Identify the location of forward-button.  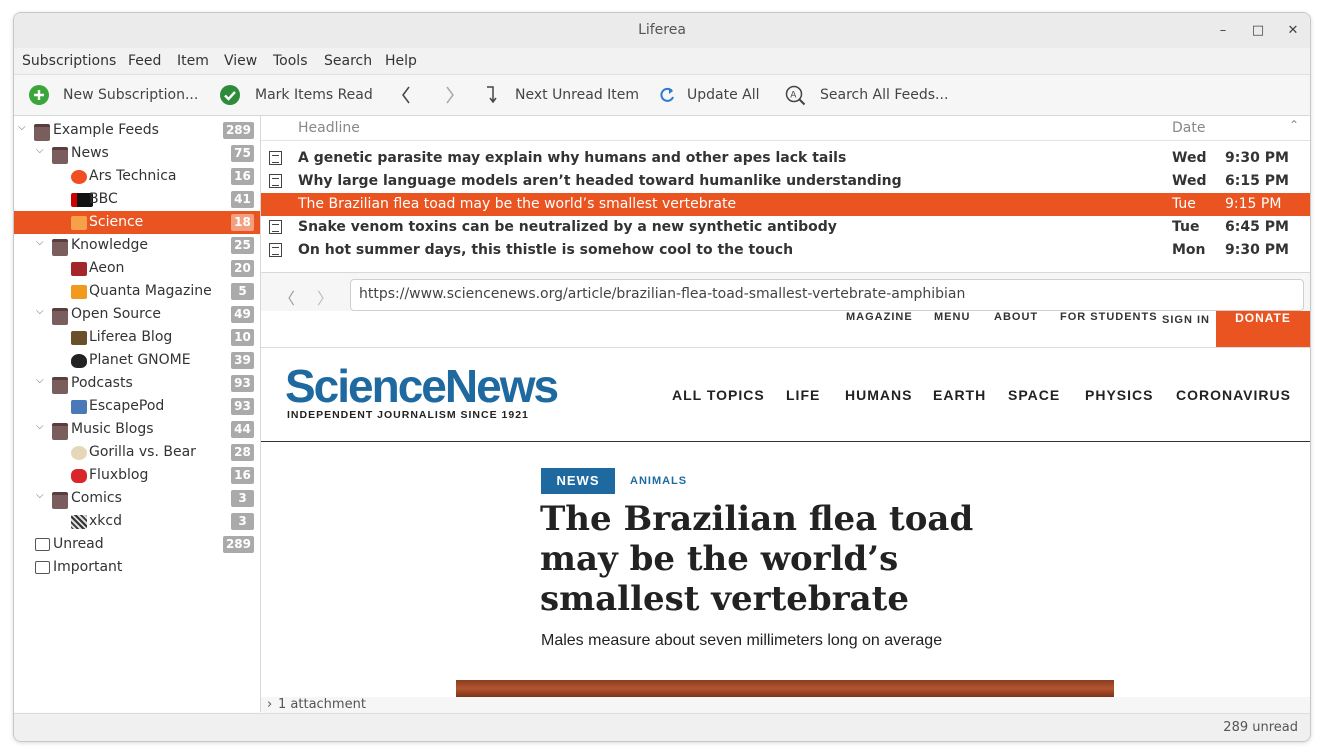
(450, 95).